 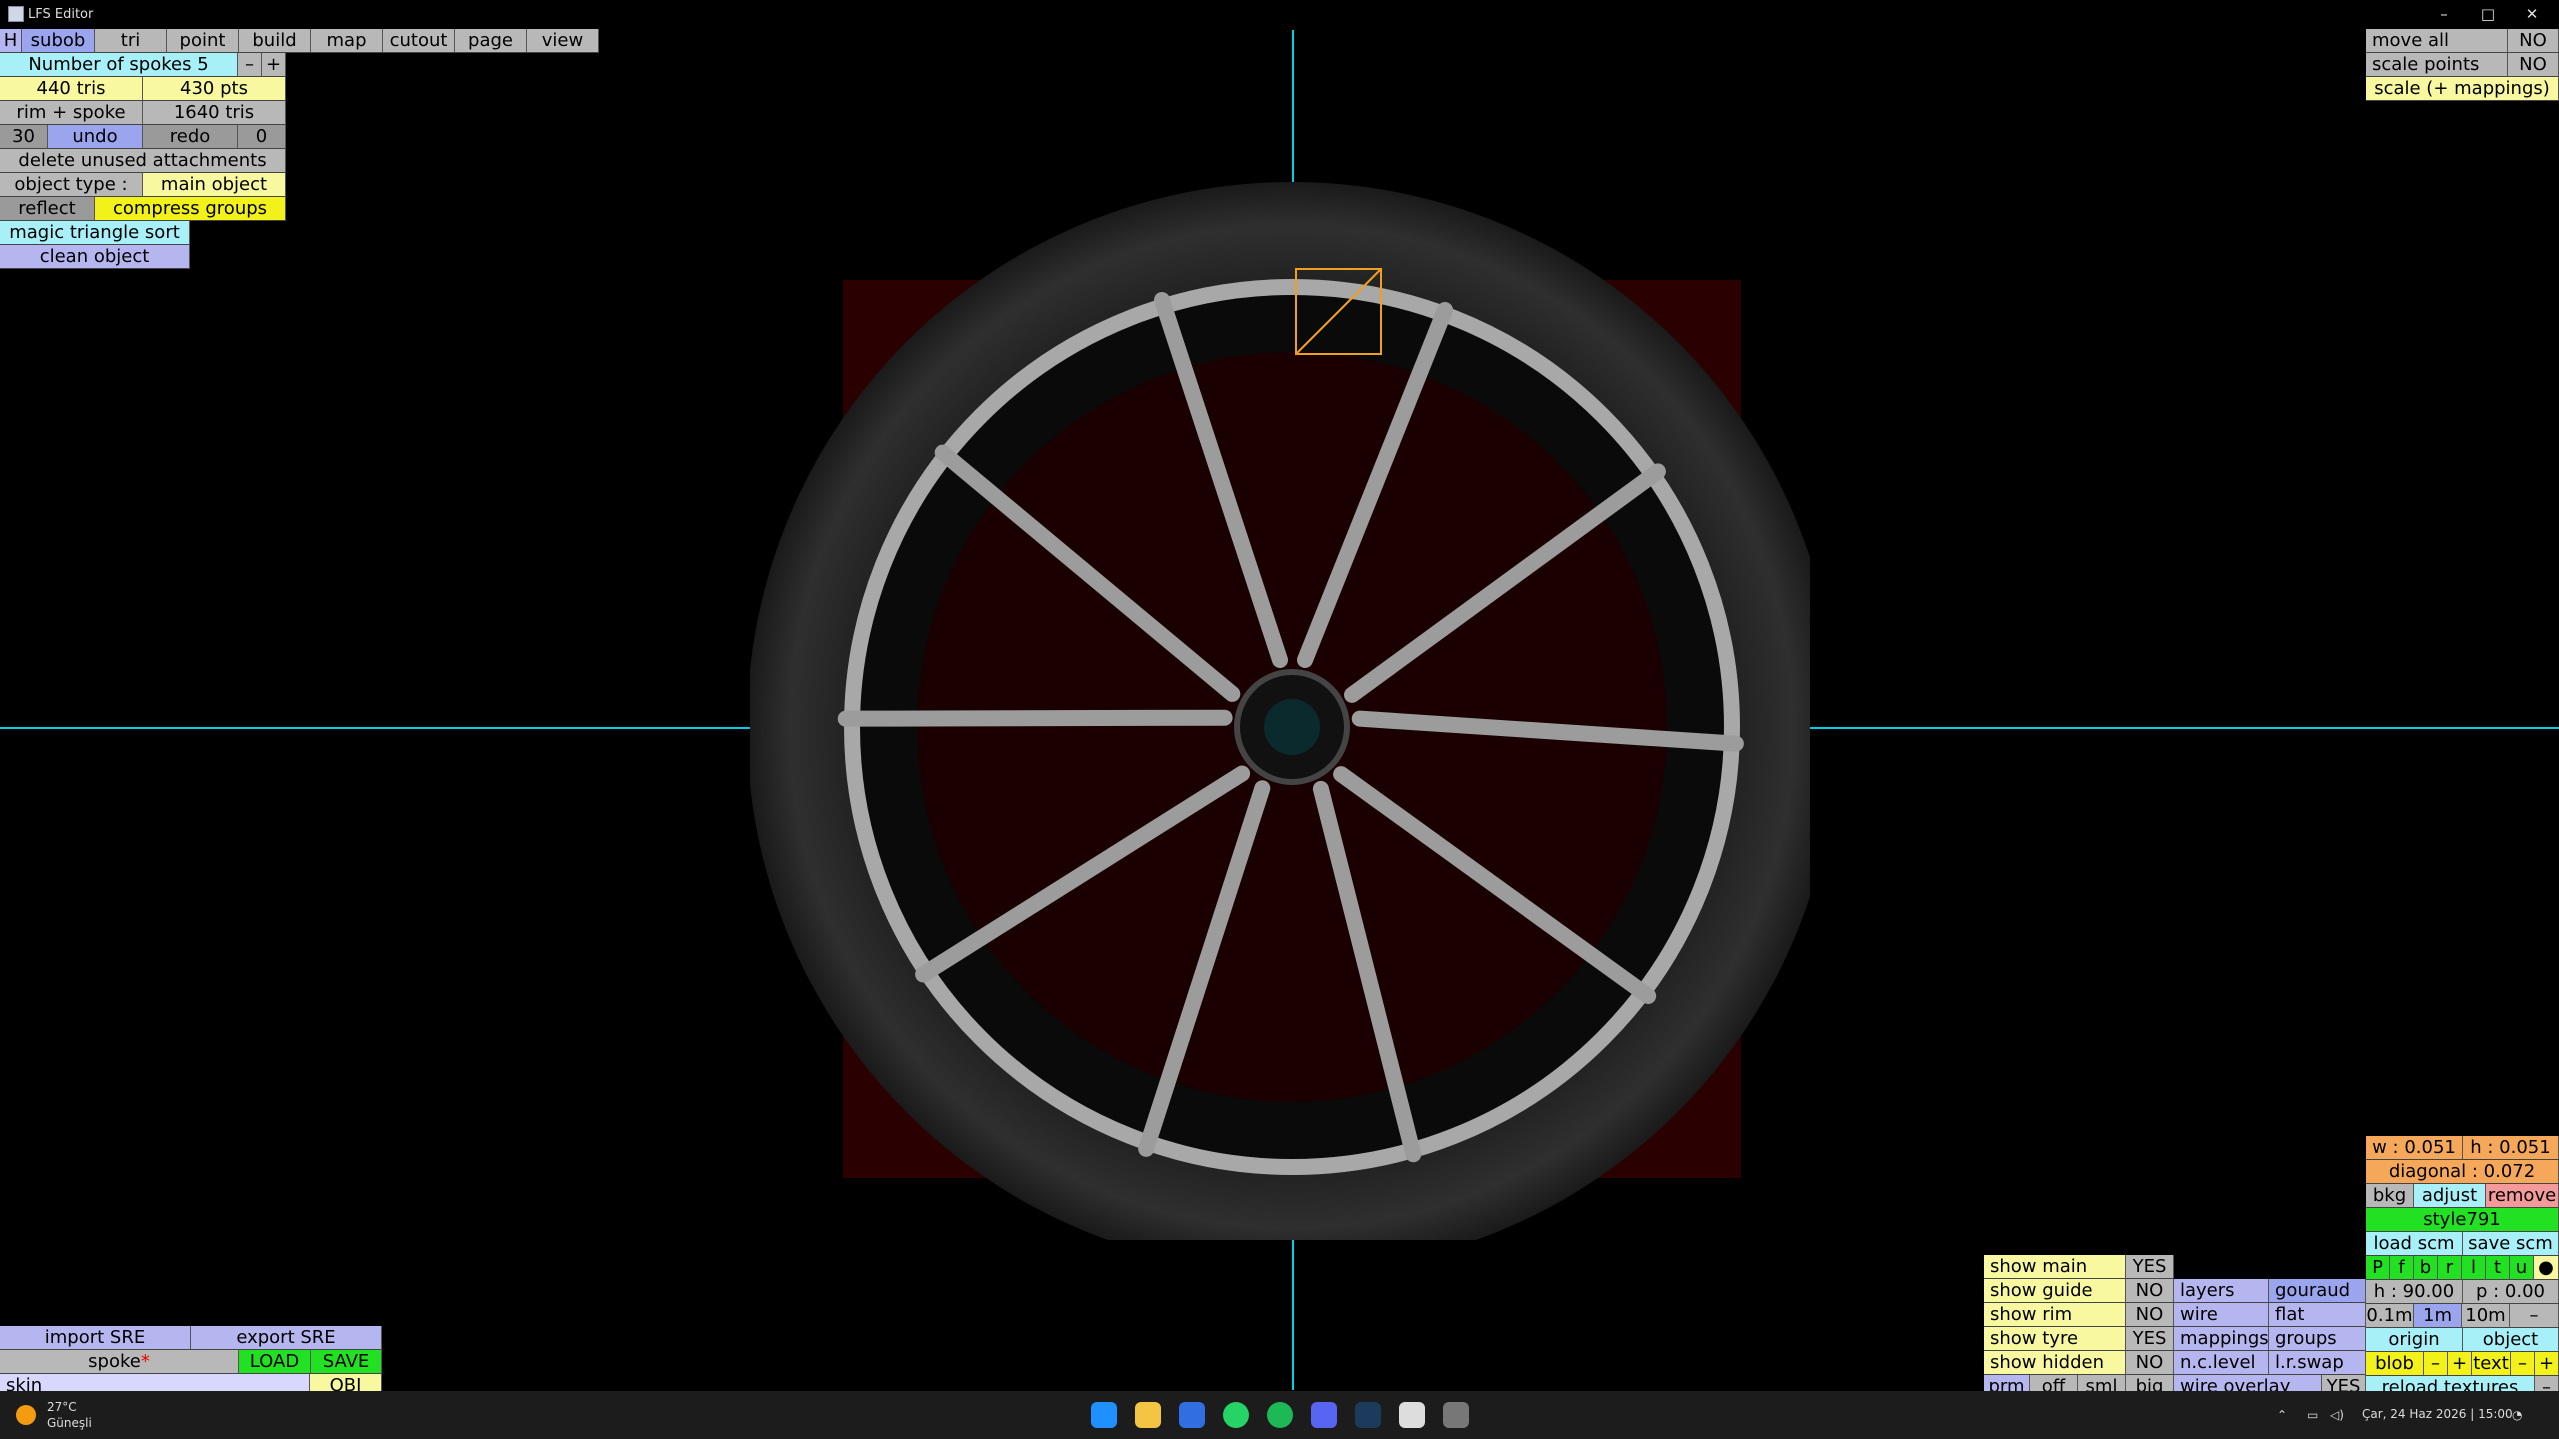 What do you see at coordinates (16, 14) in the screenshot?
I see `app-icon` at bounding box center [16, 14].